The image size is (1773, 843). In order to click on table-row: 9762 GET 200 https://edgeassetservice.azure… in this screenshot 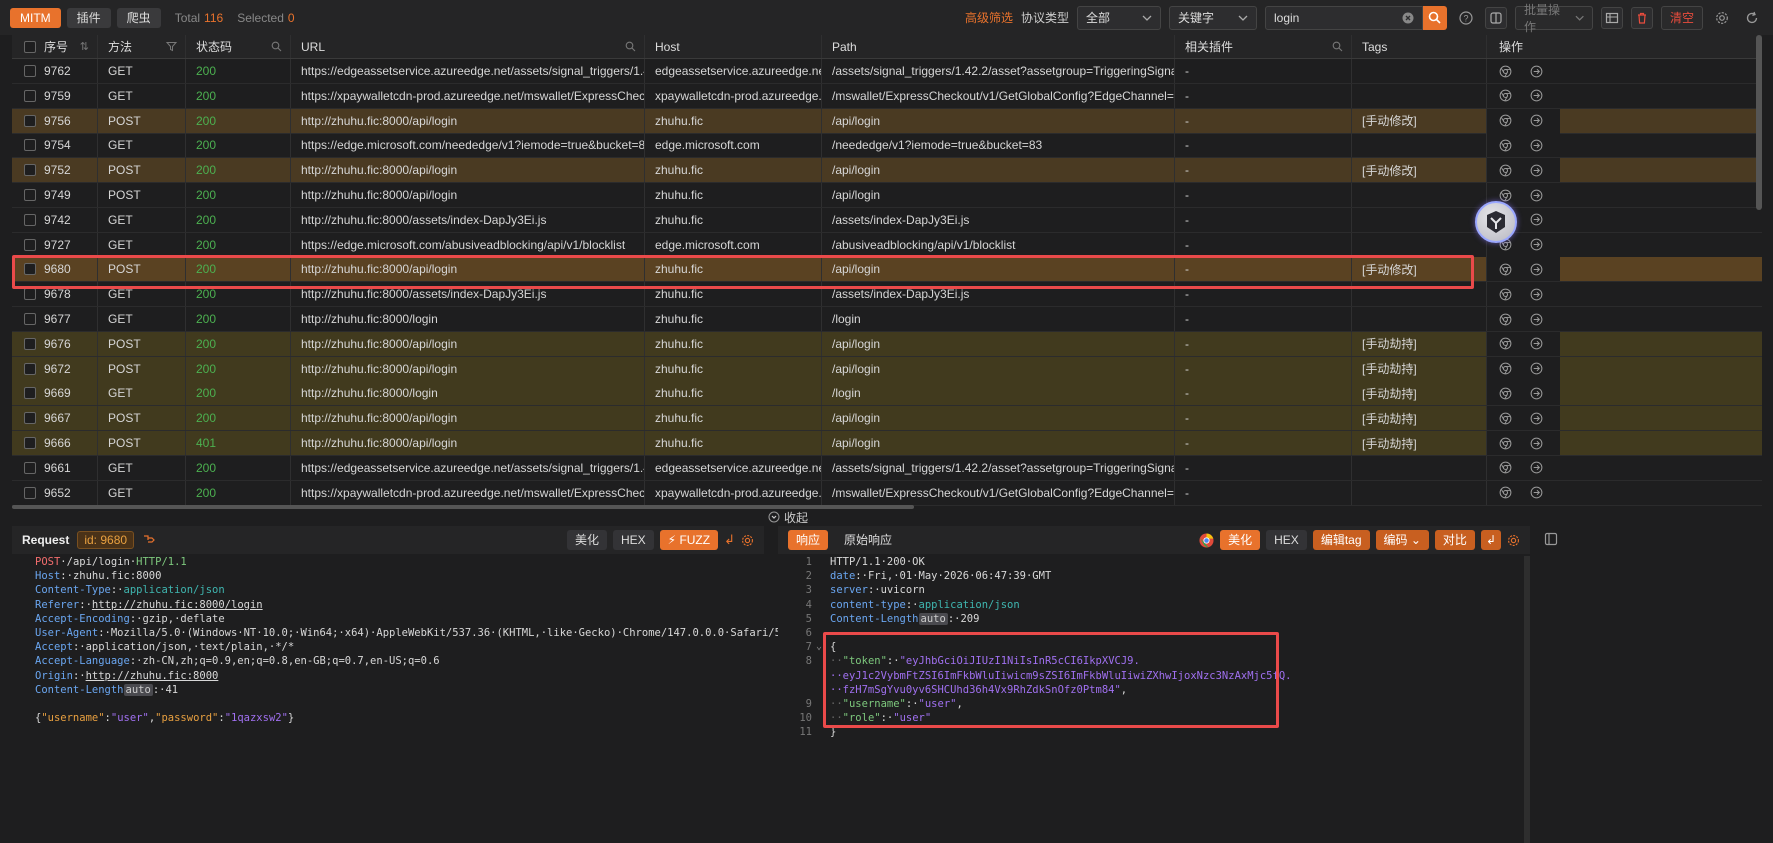, I will do `click(887, 71)`.